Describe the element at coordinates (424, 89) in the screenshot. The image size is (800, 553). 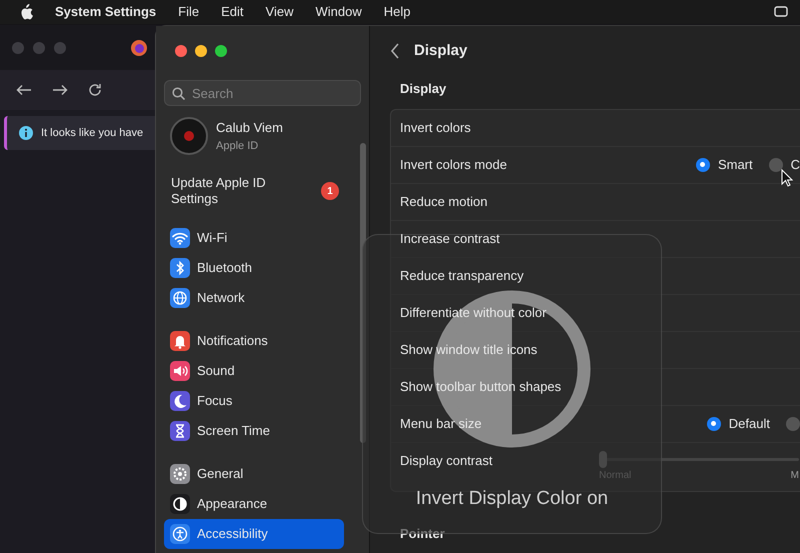
I see `section-heading: Display` at that location.